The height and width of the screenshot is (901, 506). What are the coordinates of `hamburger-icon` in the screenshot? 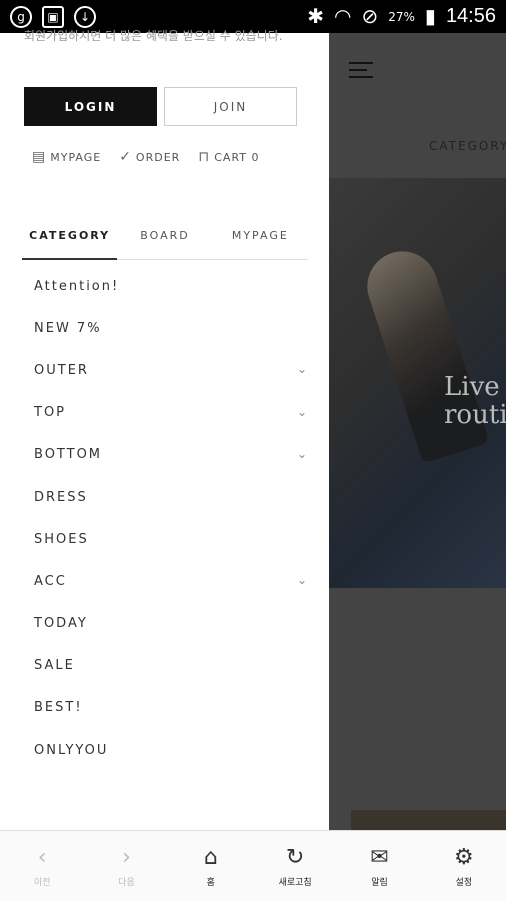 It's located at (361, 70).